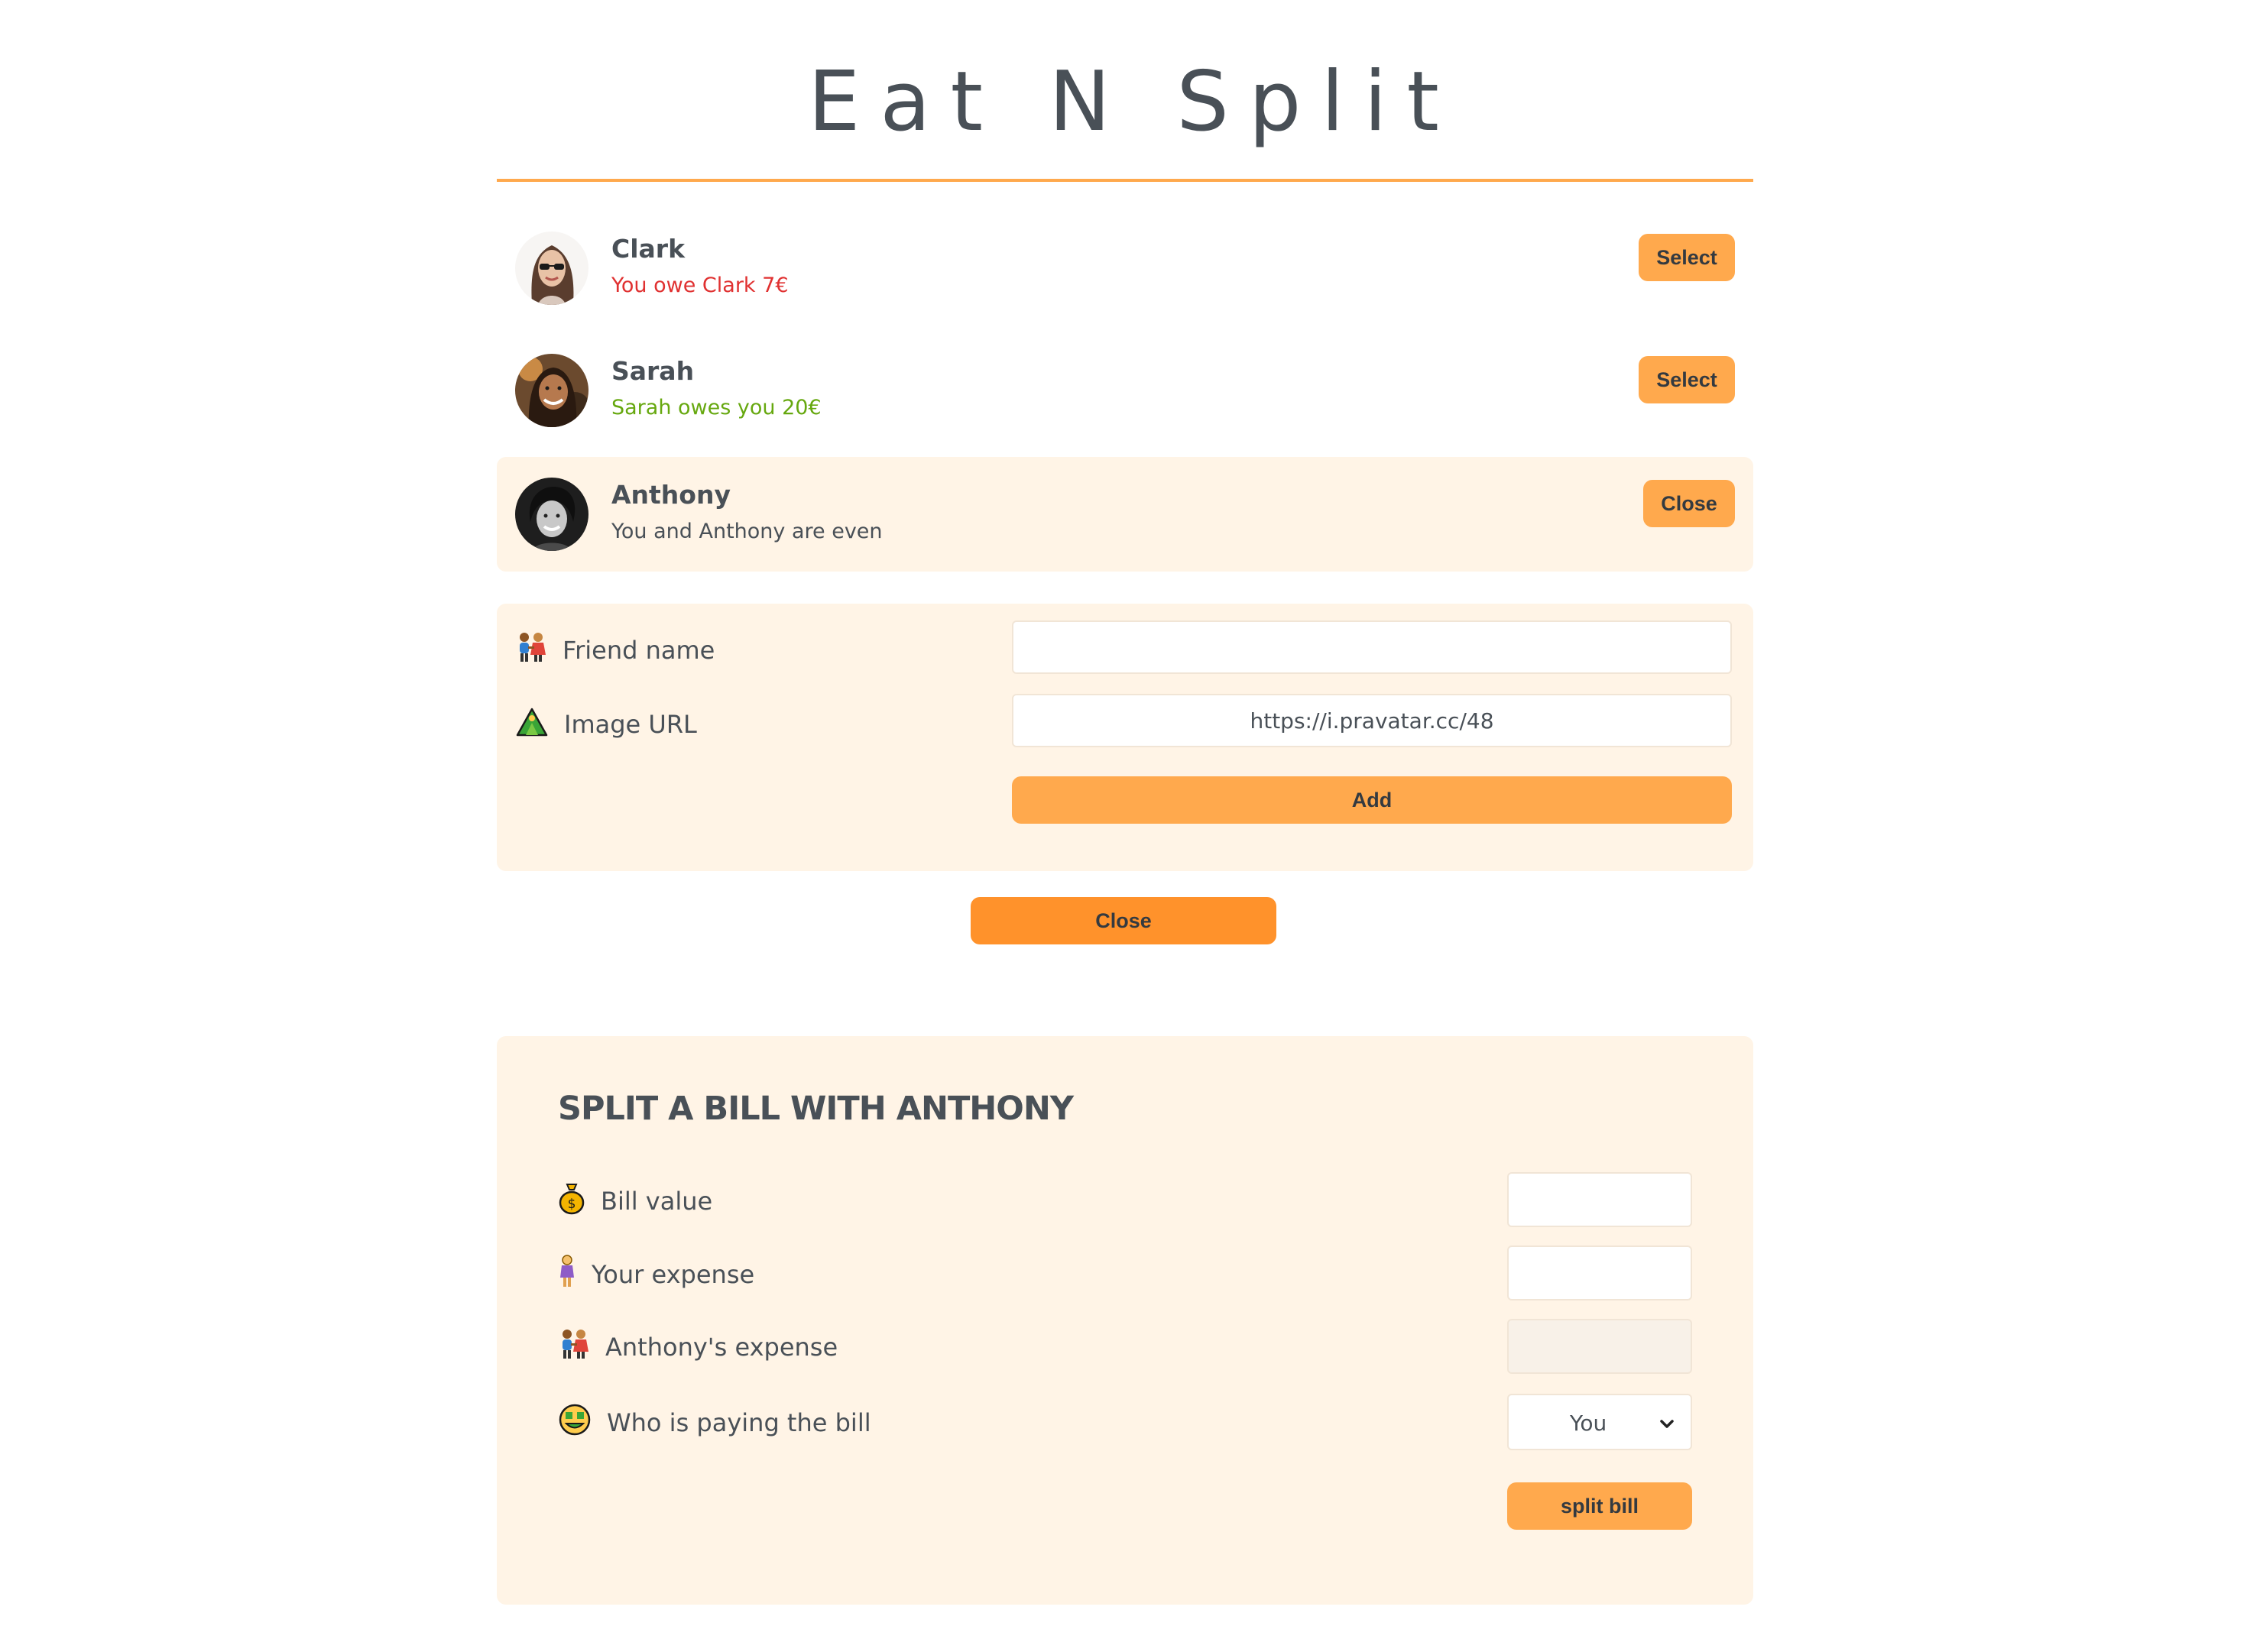 The height and width of the screenshot is (1652, 2247). I want to click on your-expense-label-row: Your expense, so click(656, 1274).